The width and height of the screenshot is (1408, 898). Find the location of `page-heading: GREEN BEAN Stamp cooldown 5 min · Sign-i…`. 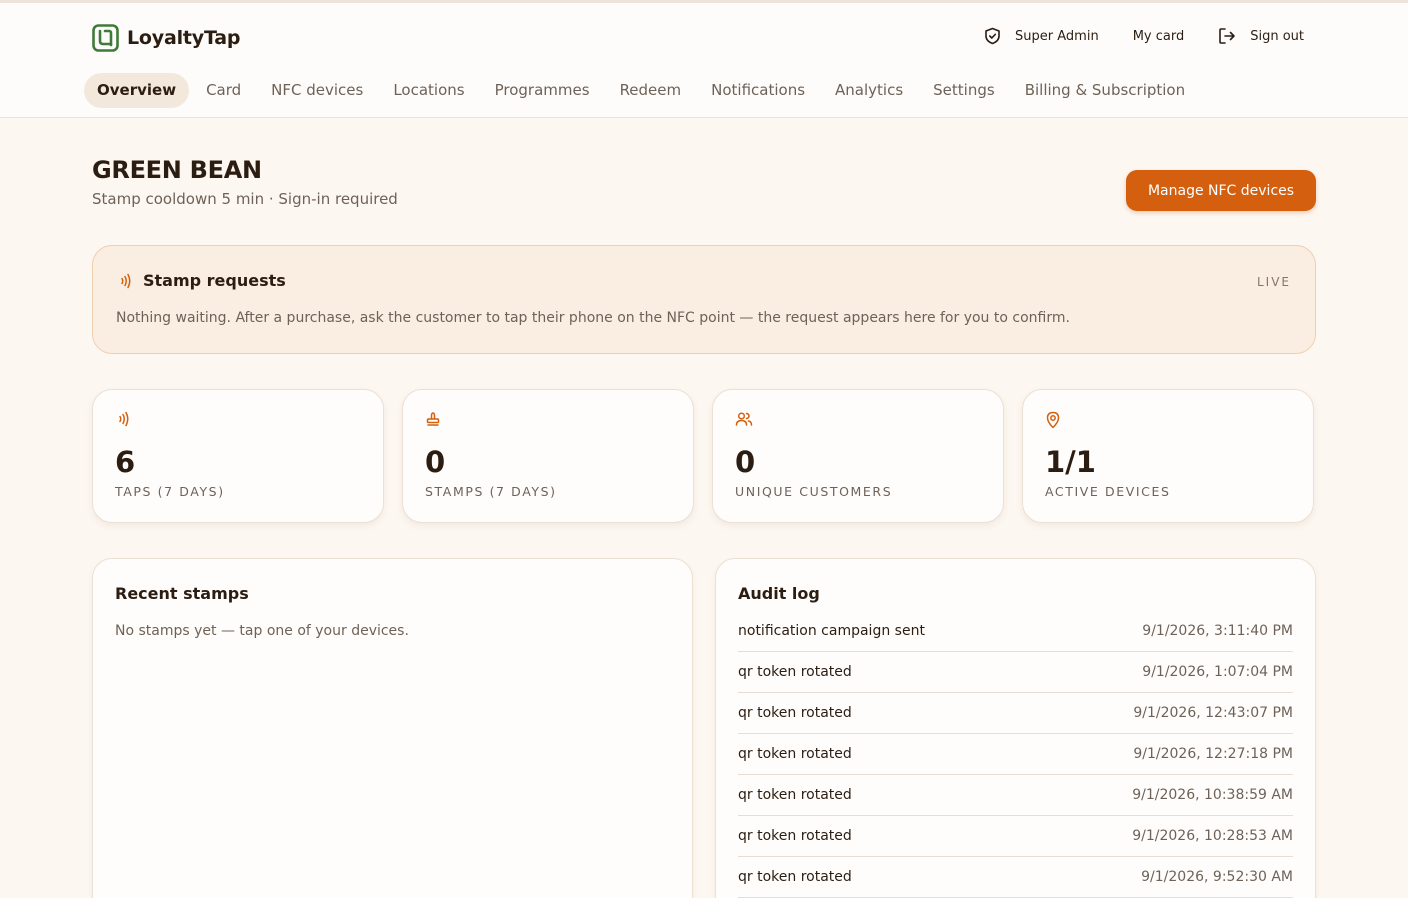

page-heading: GREEN BEAN Stamp cooldown 5 min · Sign-i… is located at coordinates (245, 182).